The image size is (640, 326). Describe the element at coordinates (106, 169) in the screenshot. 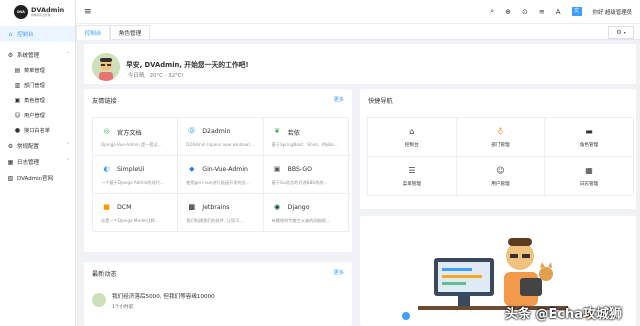

I see `simpleui-icon: ◐` at that location.